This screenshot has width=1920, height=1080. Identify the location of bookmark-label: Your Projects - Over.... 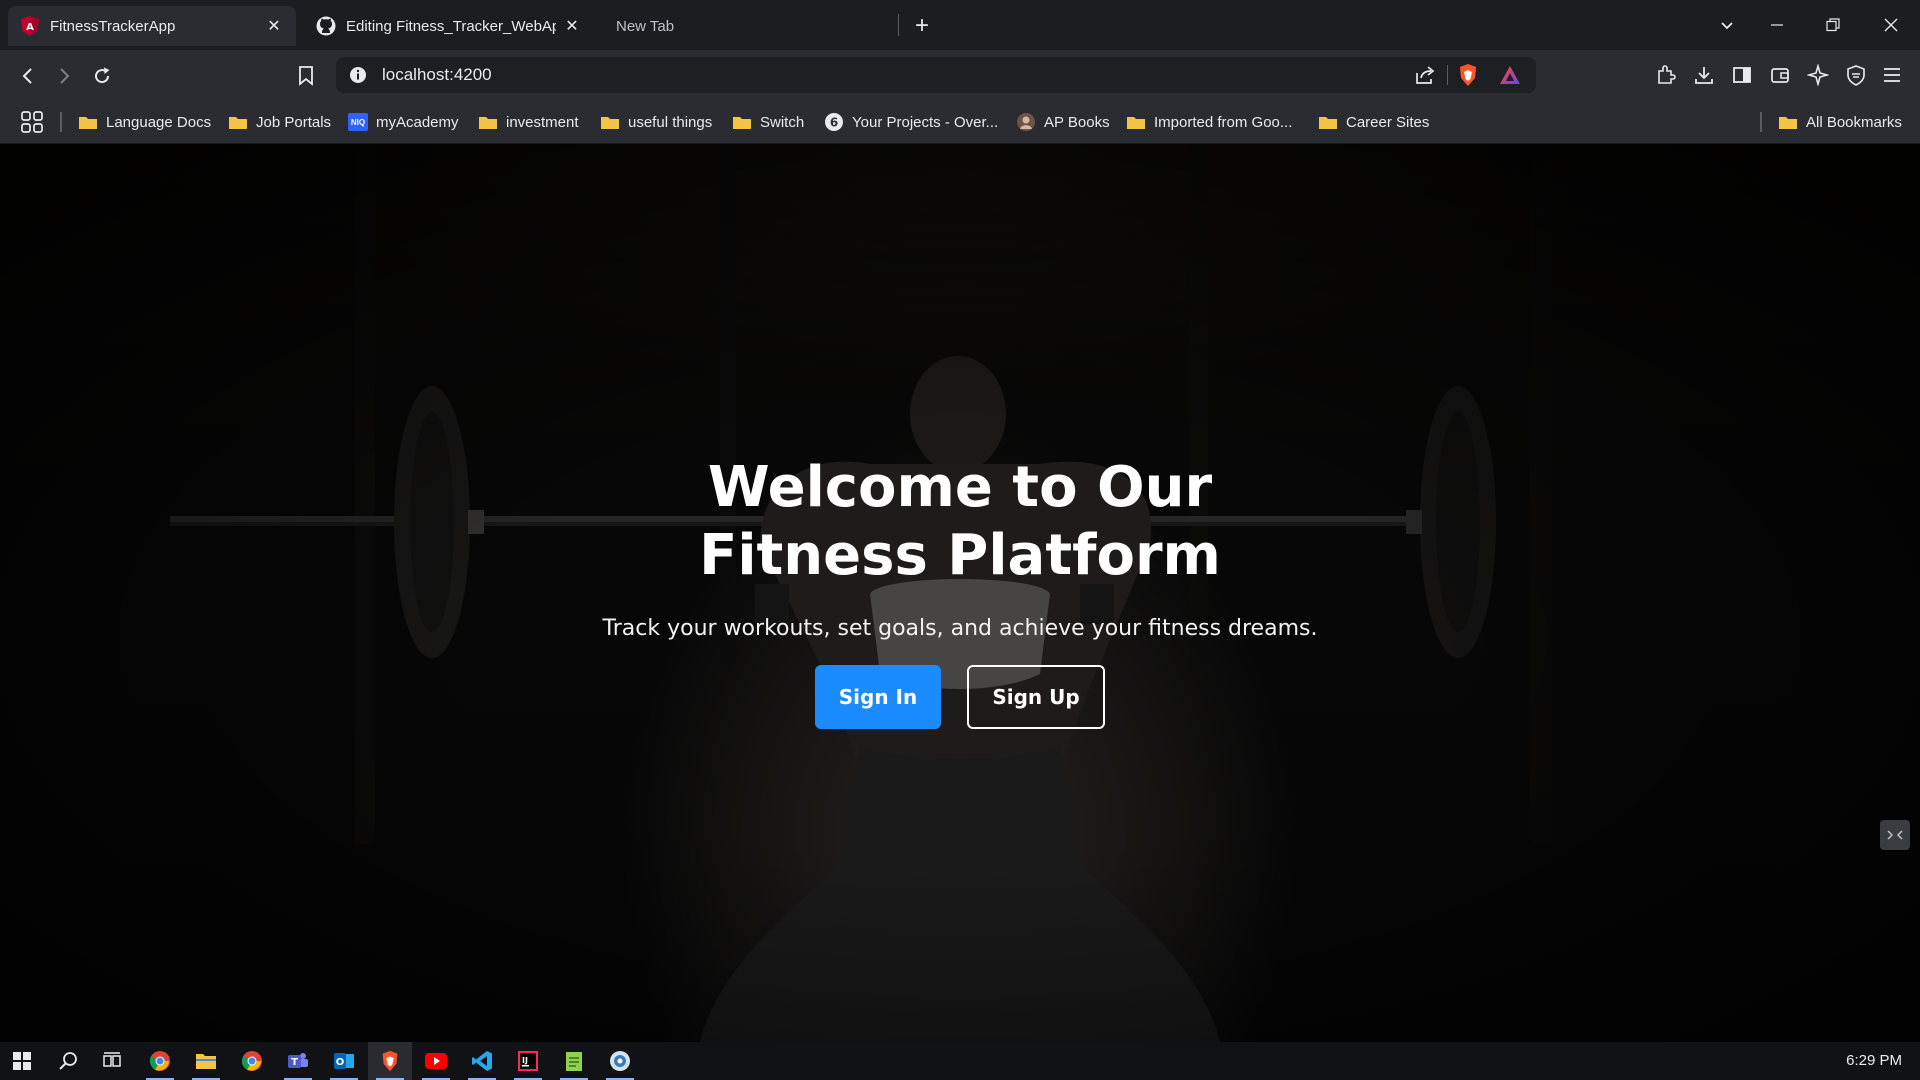
(925, 122).